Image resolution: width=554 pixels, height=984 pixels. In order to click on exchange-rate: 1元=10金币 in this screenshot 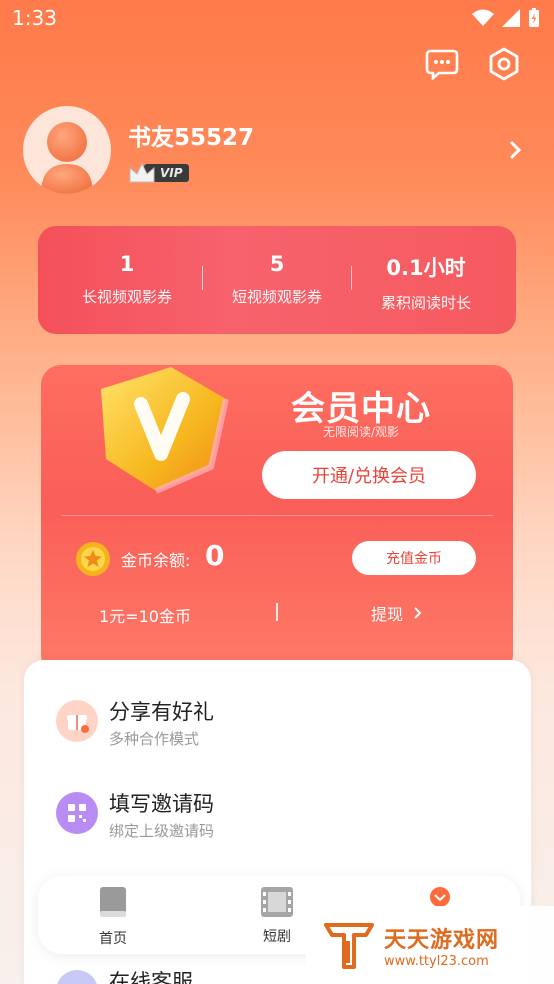, I will do `click(145, 616)`.